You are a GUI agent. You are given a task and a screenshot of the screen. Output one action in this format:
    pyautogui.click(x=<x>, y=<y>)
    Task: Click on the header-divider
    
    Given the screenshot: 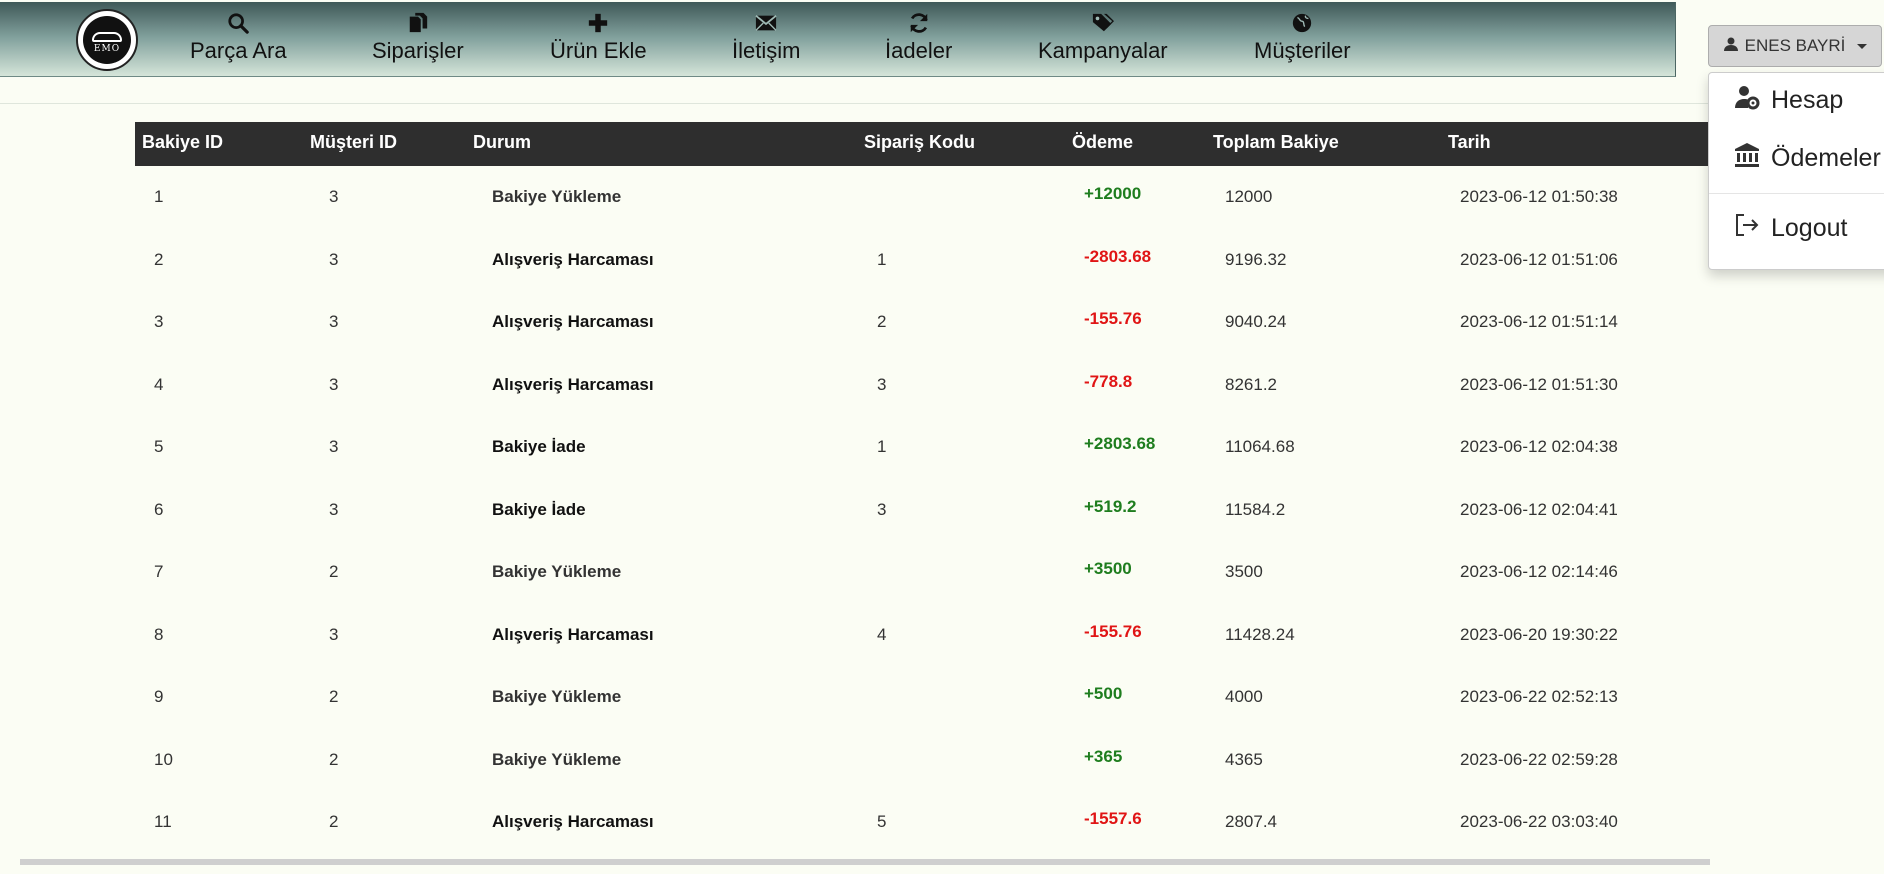 What is the action you would take?
    pyautogui.click(x=942, y=103)
    